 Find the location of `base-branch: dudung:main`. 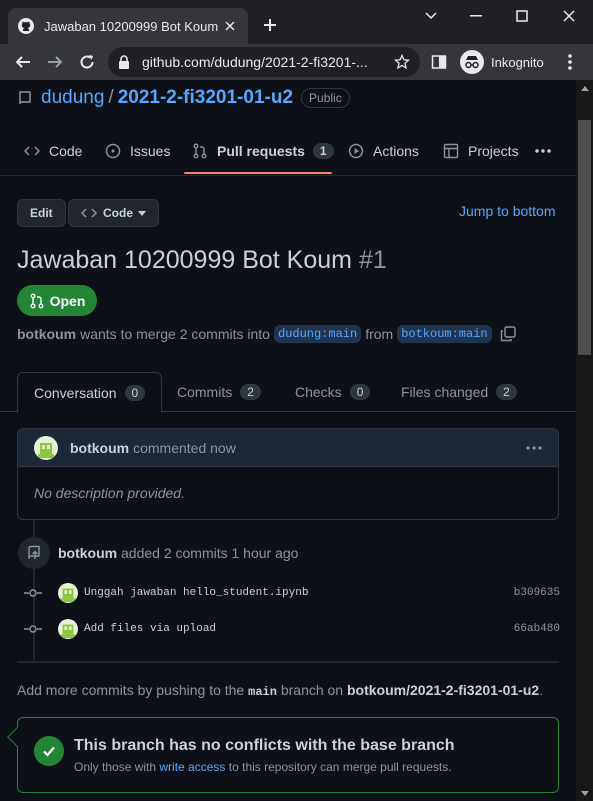

base-branch: dudung:main is located at coordinates (317, 334).